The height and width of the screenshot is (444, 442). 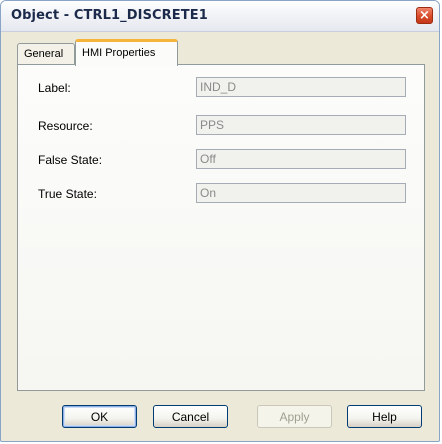 I want to click on ok-button: OK, so click(x=99, y=416).